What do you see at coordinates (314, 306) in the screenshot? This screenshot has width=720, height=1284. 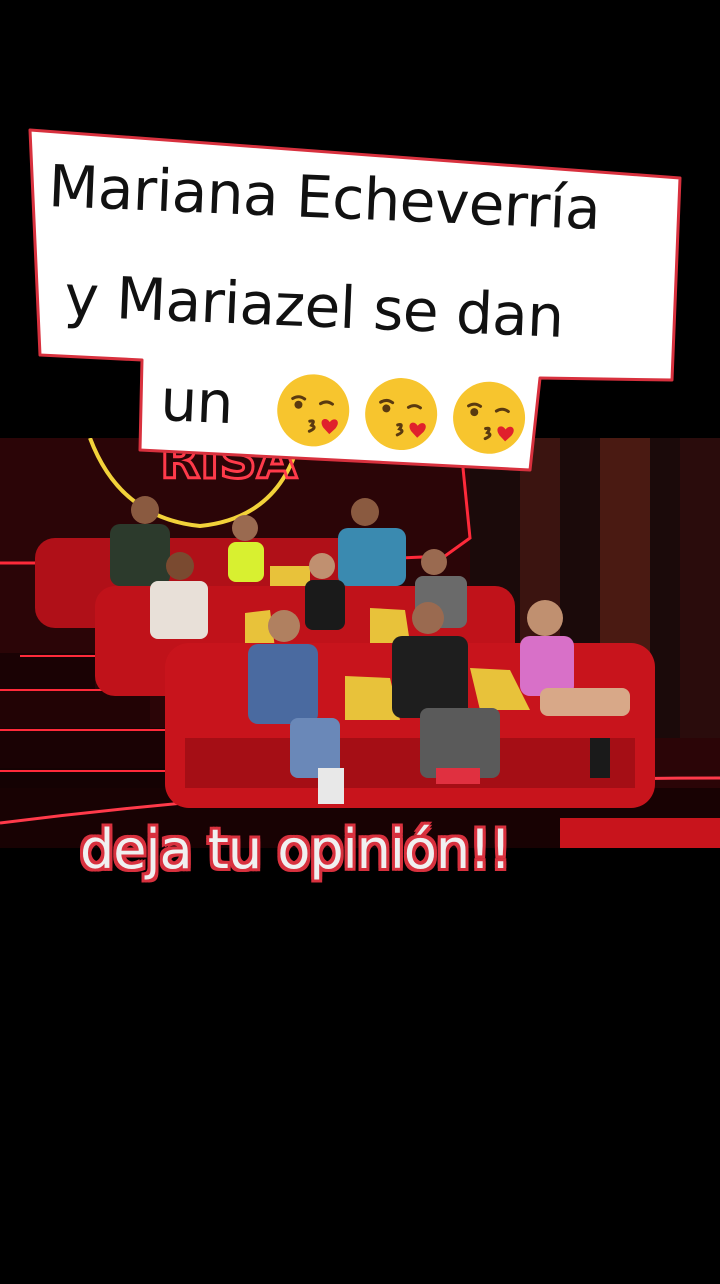 I see `caption-line-2: y Mariazel se dan` at bounding box center [314, 306].